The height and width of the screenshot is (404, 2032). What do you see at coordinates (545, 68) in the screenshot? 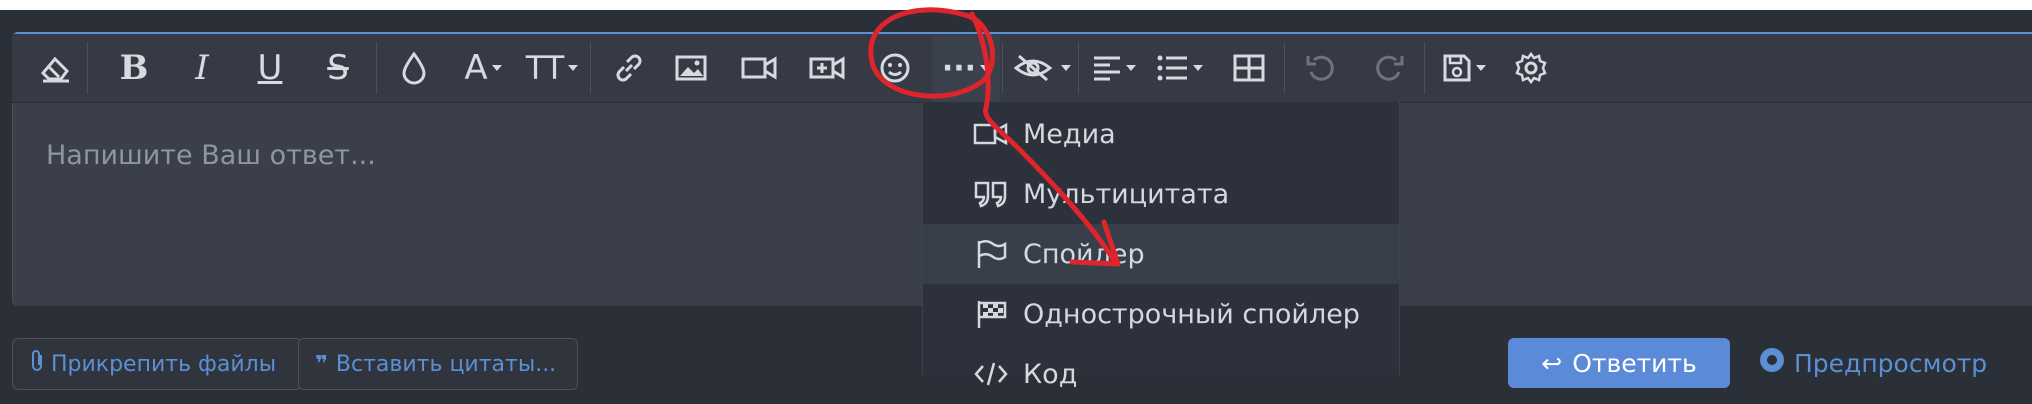
I see `font-size-label: TT` at bounding box center [545, 68].